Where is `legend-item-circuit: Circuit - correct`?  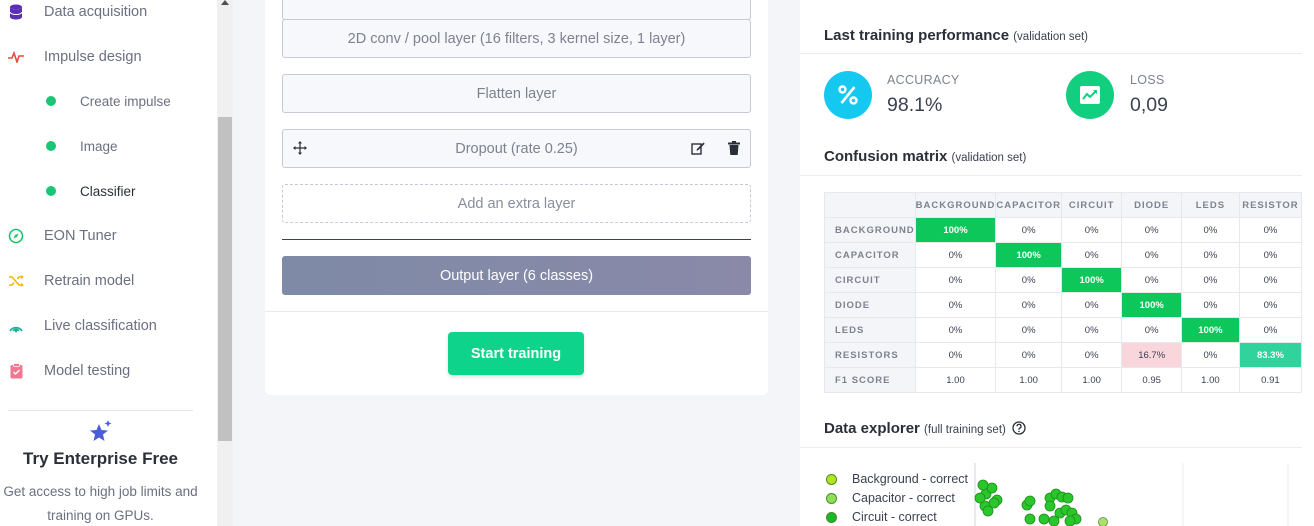 legend-item-circuit: Circuit - correct is located at coordinates (881, 517).